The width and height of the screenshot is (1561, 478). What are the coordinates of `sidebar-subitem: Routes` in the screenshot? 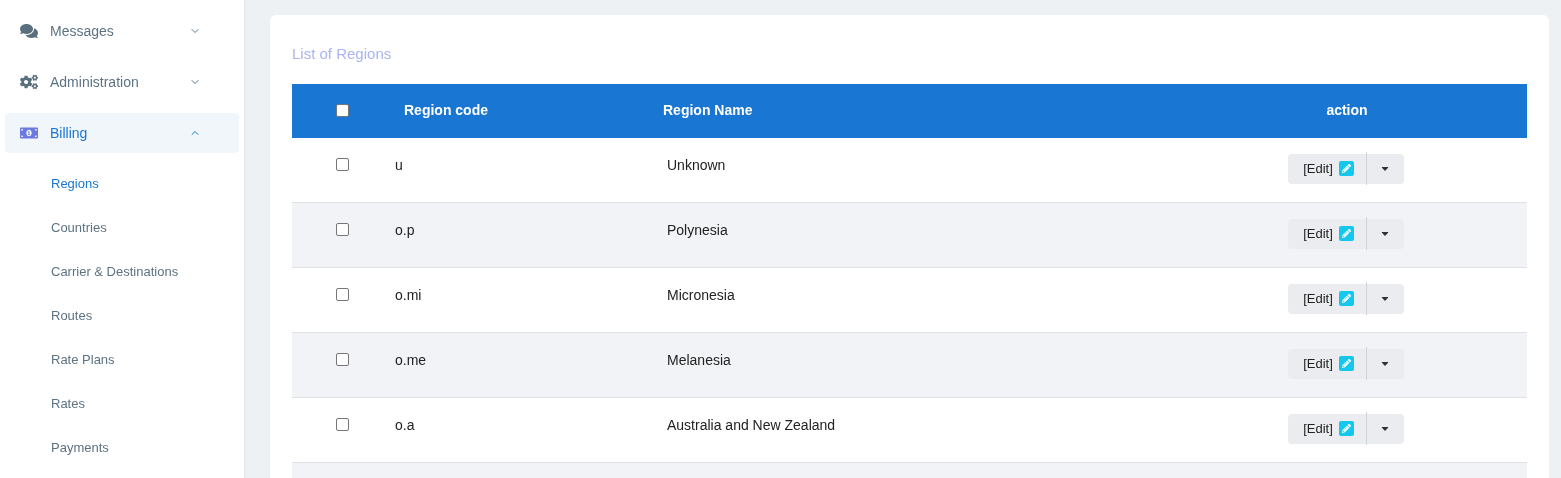 It's located at (72, 316).